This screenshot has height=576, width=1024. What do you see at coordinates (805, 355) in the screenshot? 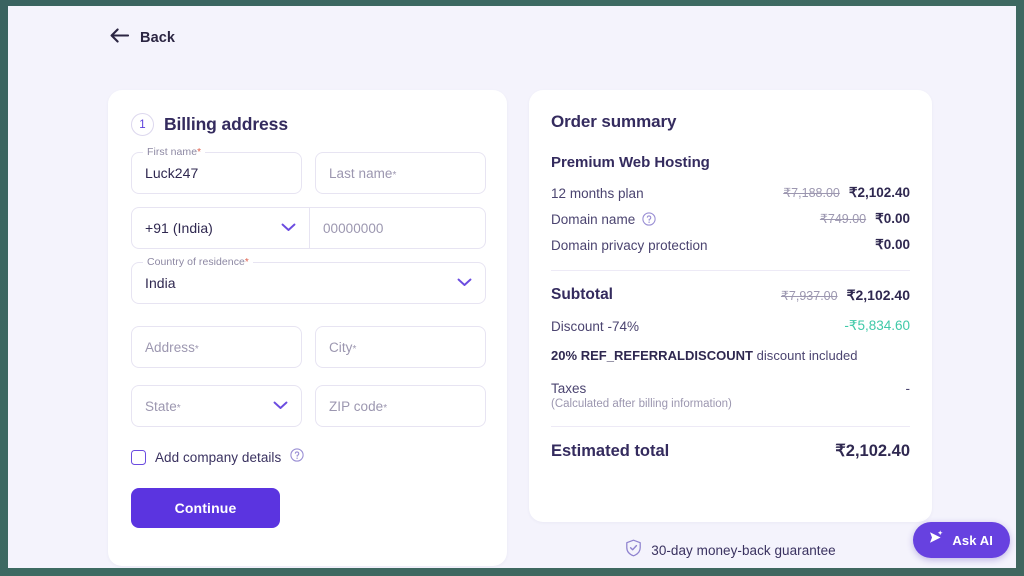
I see `promo-suffix: discount included` at bounding box center [805, 355].